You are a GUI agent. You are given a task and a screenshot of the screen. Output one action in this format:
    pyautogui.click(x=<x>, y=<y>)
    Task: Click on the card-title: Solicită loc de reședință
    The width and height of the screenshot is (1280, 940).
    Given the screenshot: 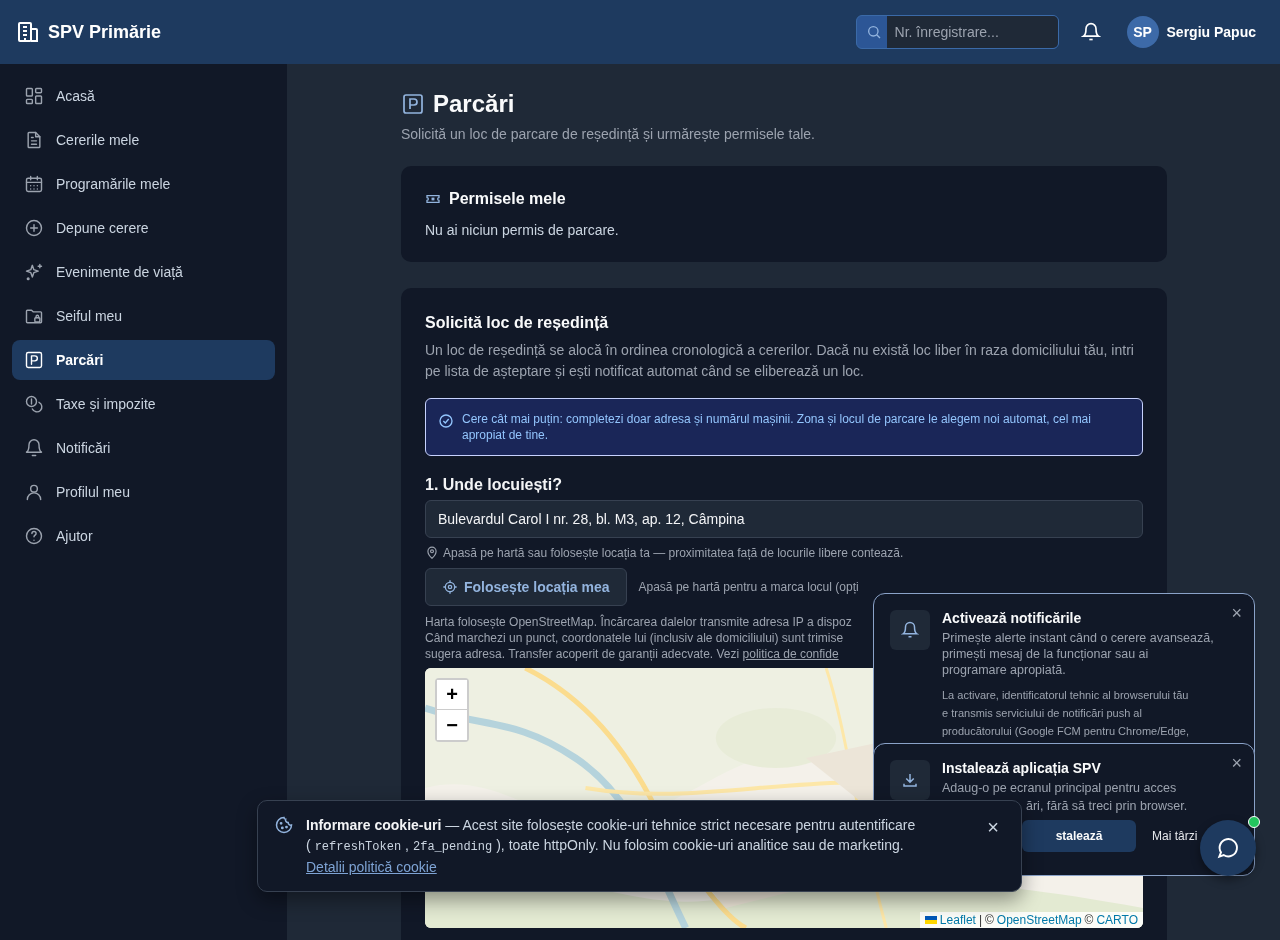 What is the action you would take?
    pyautogui.click(x=517, y=323)
    